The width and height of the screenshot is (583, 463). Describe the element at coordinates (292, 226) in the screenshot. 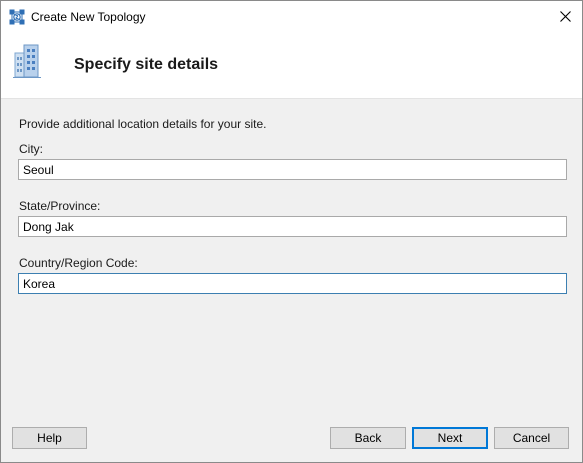

I see `state-province-field` at that location.